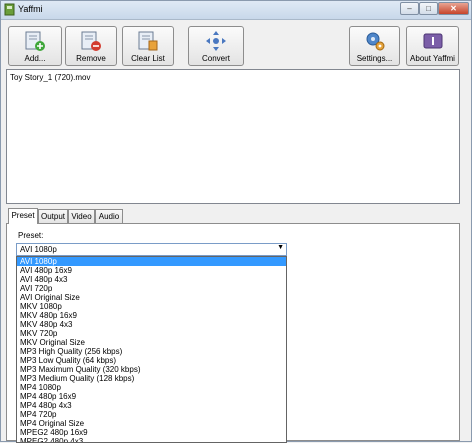 This screenshot has width=472, height=443. What do you see at coordinates (466, 255) in the screenshot?
I see `scrollbar` at bounding box center [466, 255].